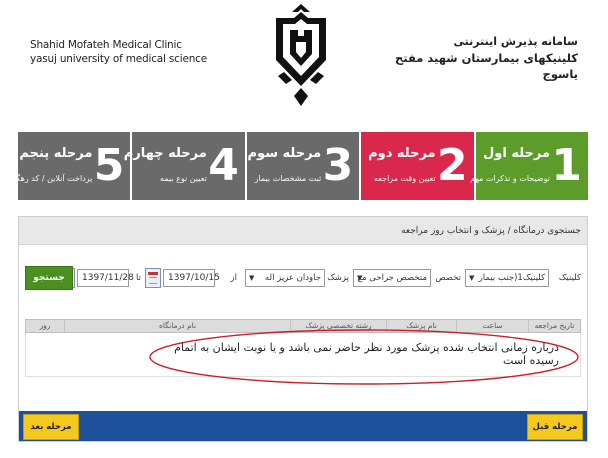 This screenshot has width=608, height=458. Describe the element at coordinates (417, 166) in the screenshot. I see `step-2-active: 2 مرحله دوم تعیین وقت مراجعه` at that location.